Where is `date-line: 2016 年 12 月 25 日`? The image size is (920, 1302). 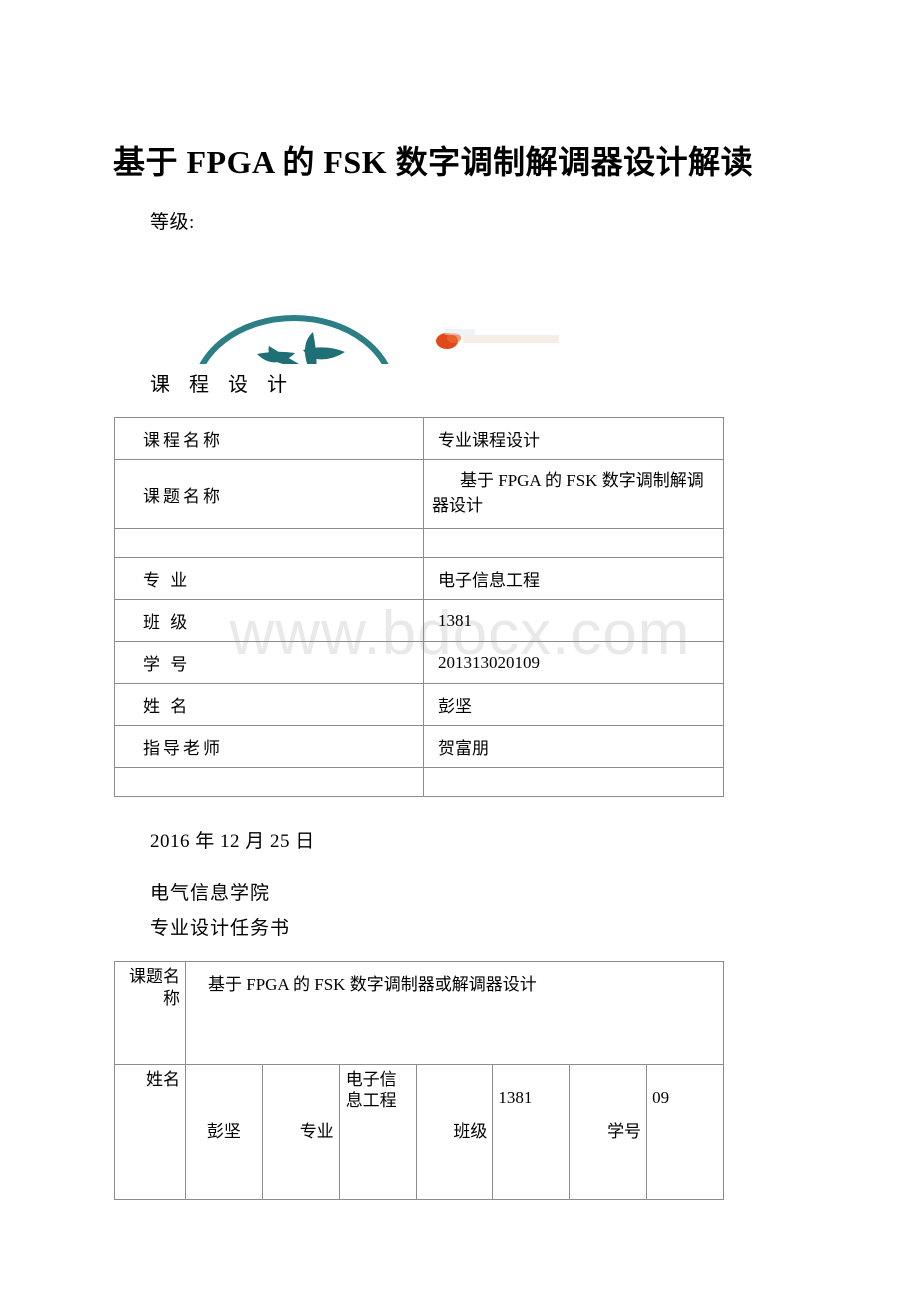
date-line: 2016 年 12 月 25 日 is located at coordinates (232, 841).